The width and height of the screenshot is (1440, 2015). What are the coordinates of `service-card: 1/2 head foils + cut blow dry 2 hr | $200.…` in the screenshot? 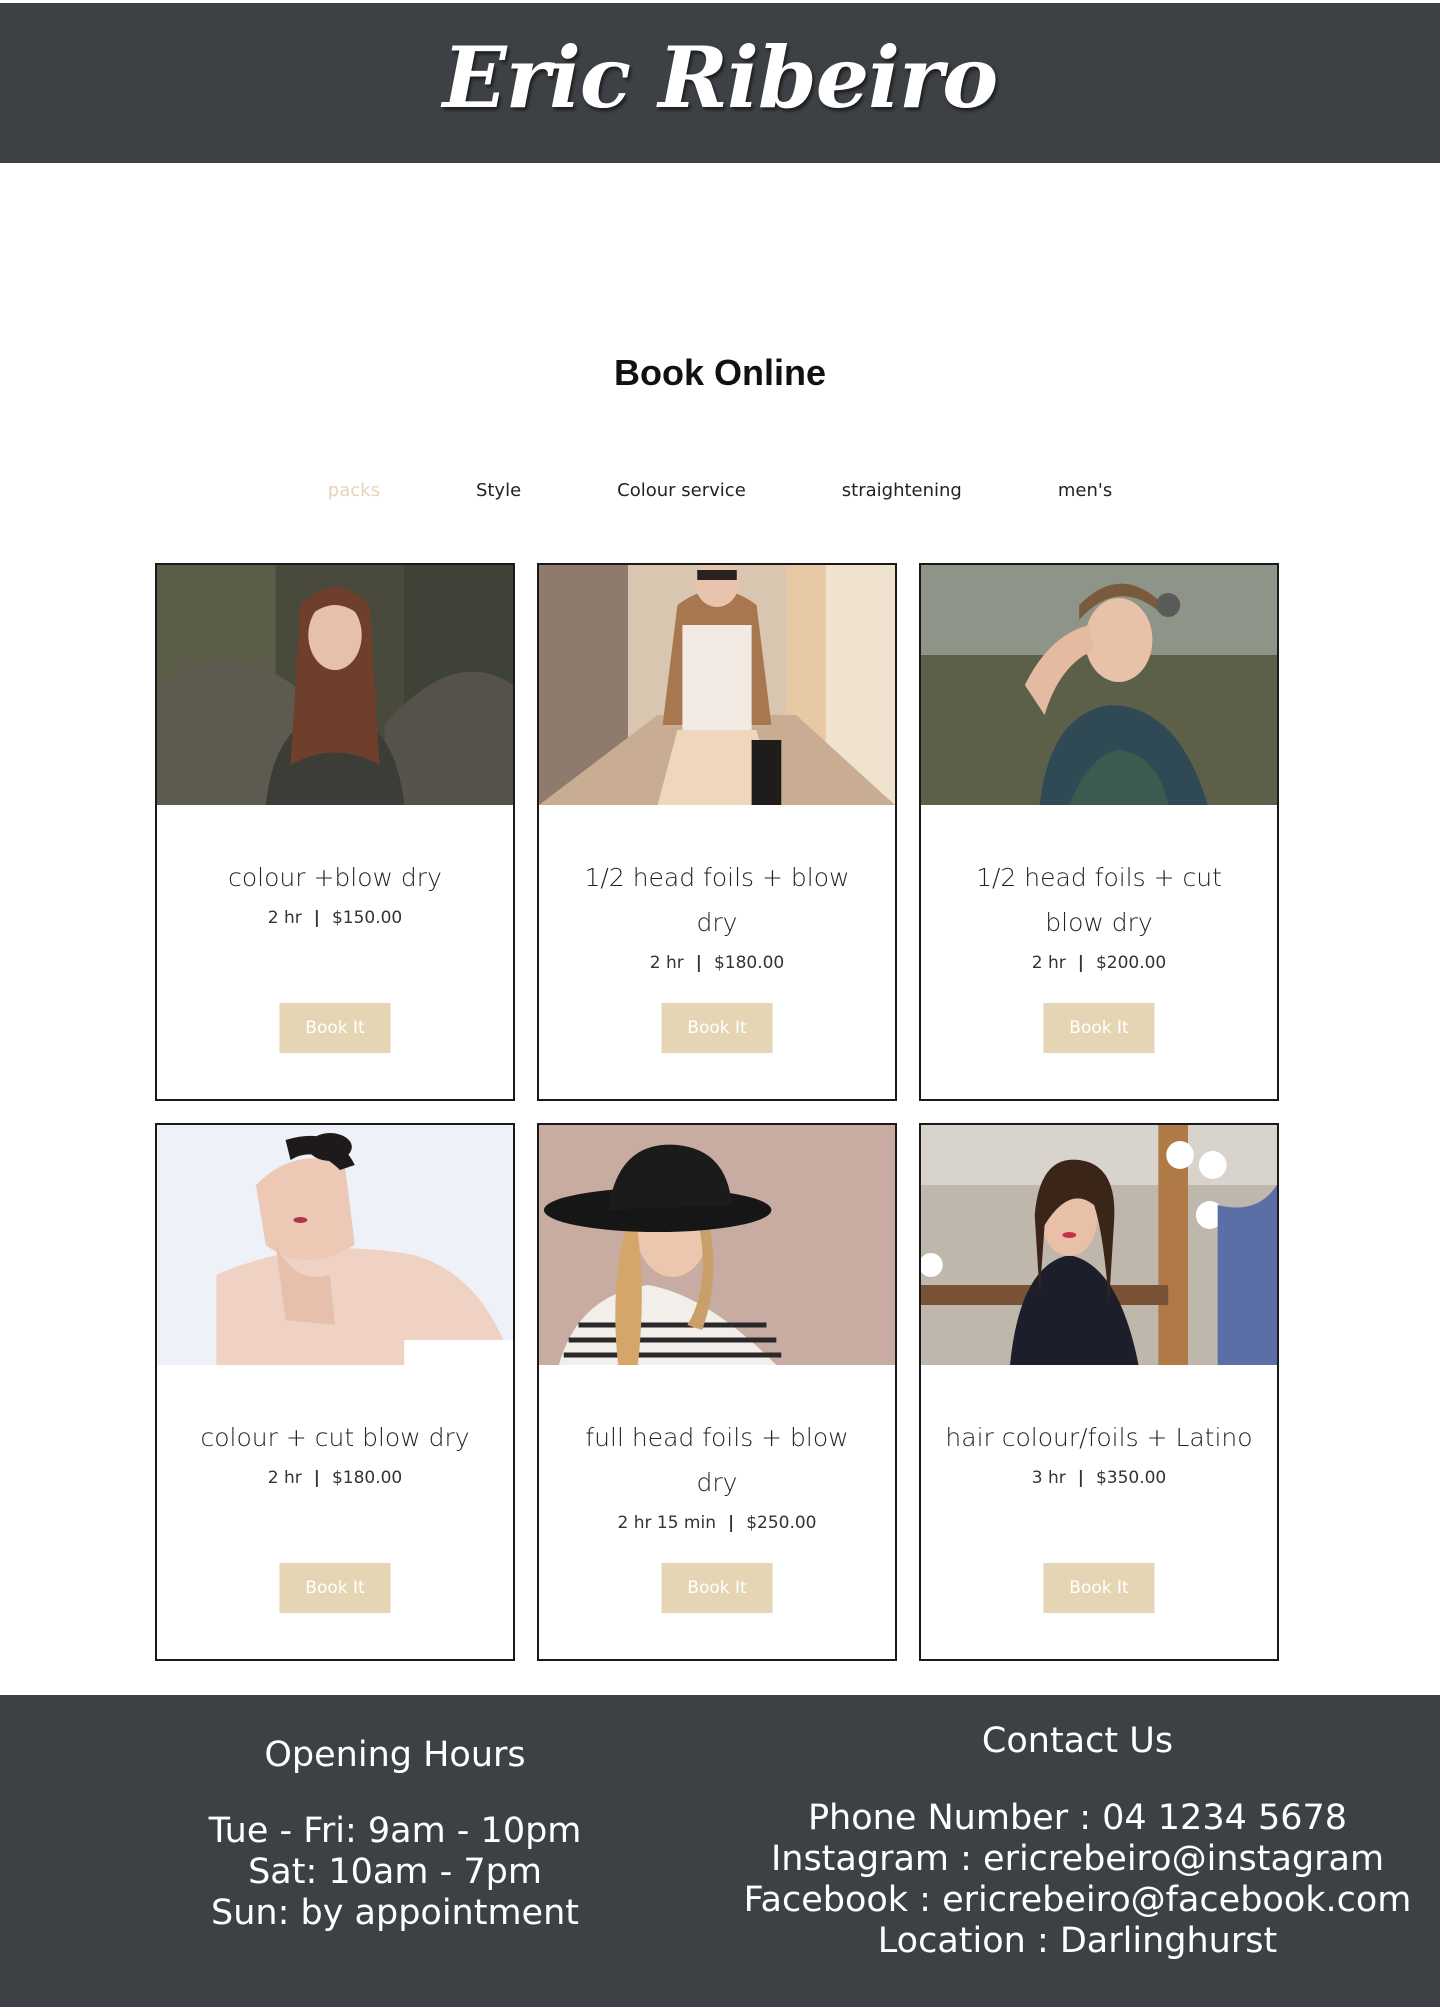 It's located at (1099, 832).